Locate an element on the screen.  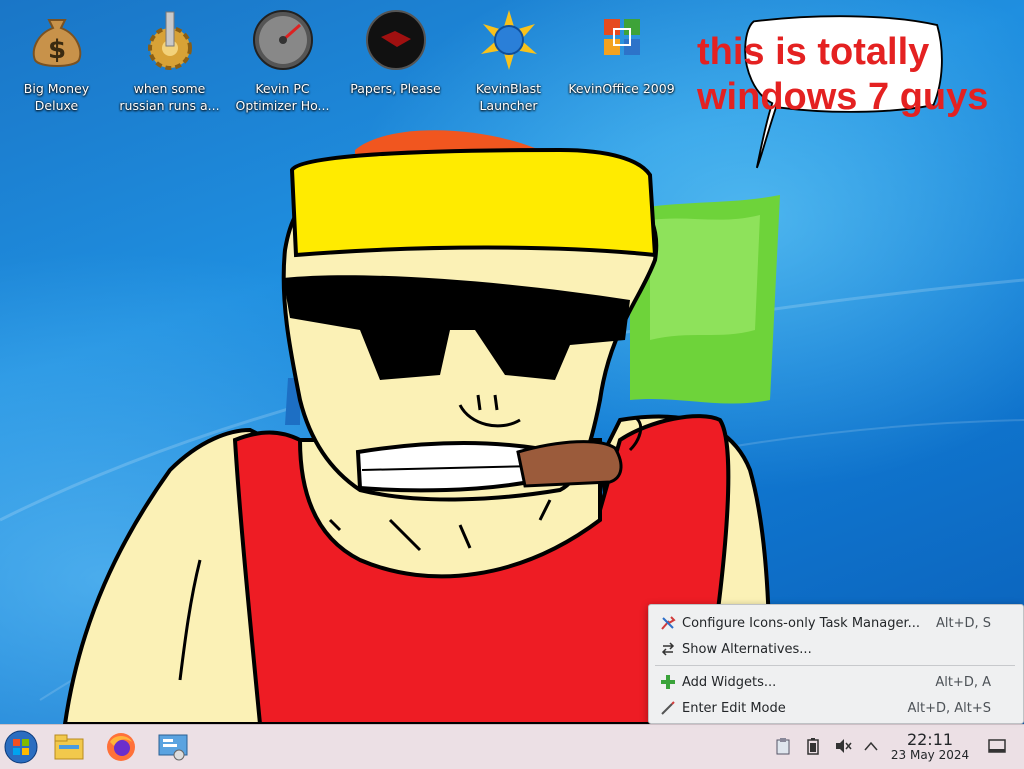
desktop-icon-label: Papers, Please is located at coordinates (395, 88).